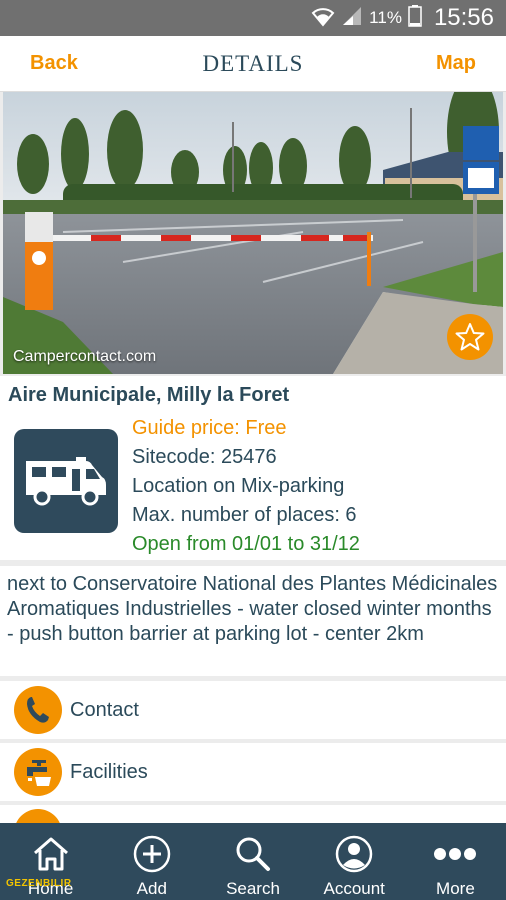 This screenshot has height=900, width=506. I want to click on facilities-icon-circle, so click(38, 772).